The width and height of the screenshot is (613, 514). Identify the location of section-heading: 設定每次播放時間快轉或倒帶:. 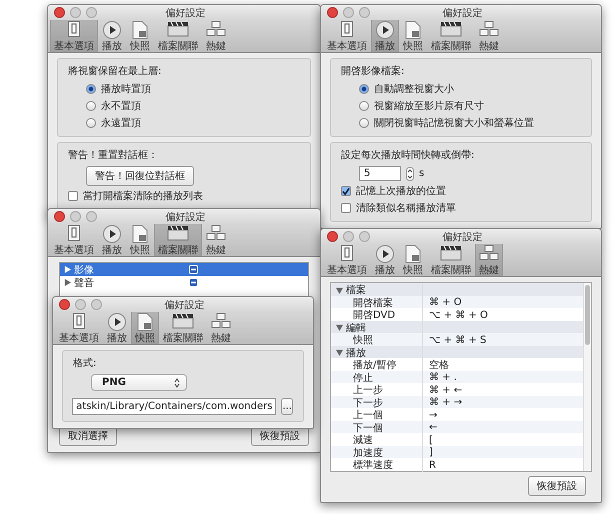
(408, 155).